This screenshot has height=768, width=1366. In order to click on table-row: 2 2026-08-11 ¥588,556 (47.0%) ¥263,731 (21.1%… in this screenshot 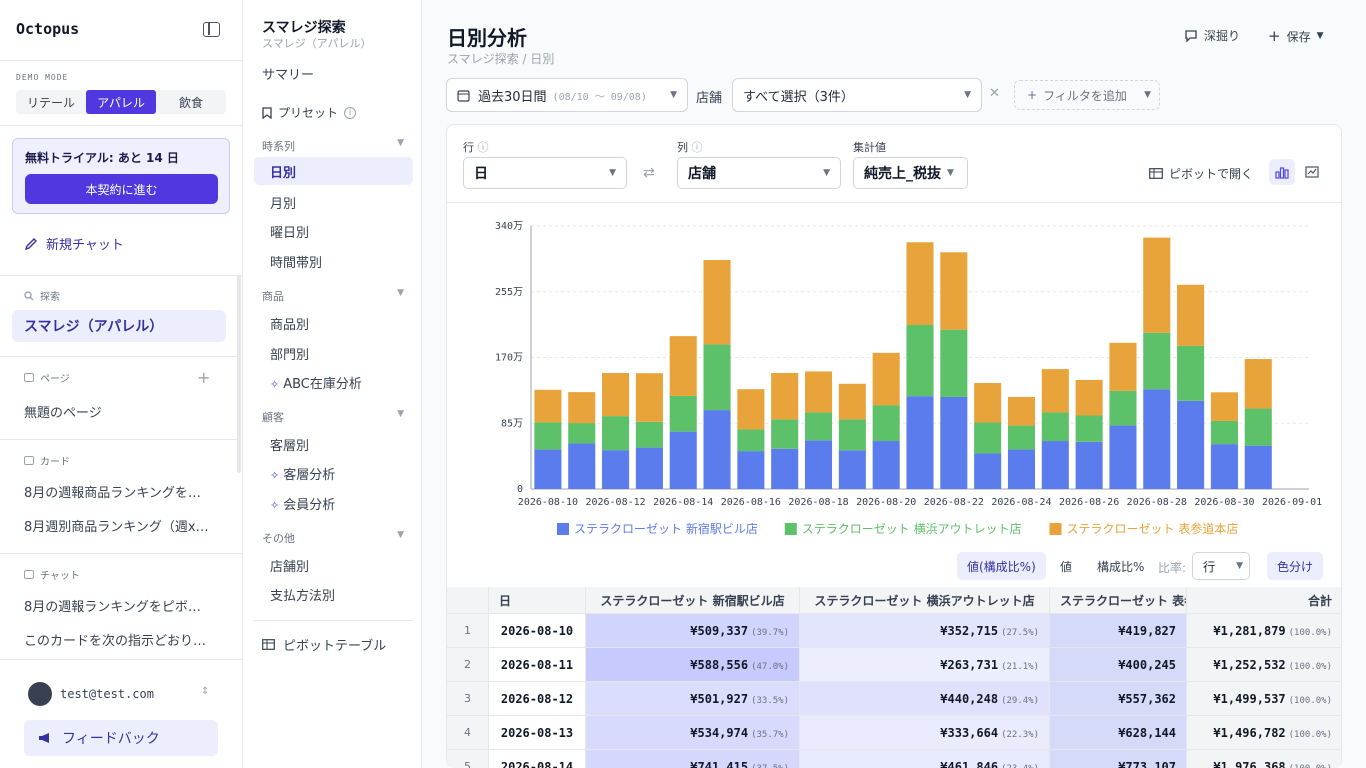, I will do `click(894, 665)`.